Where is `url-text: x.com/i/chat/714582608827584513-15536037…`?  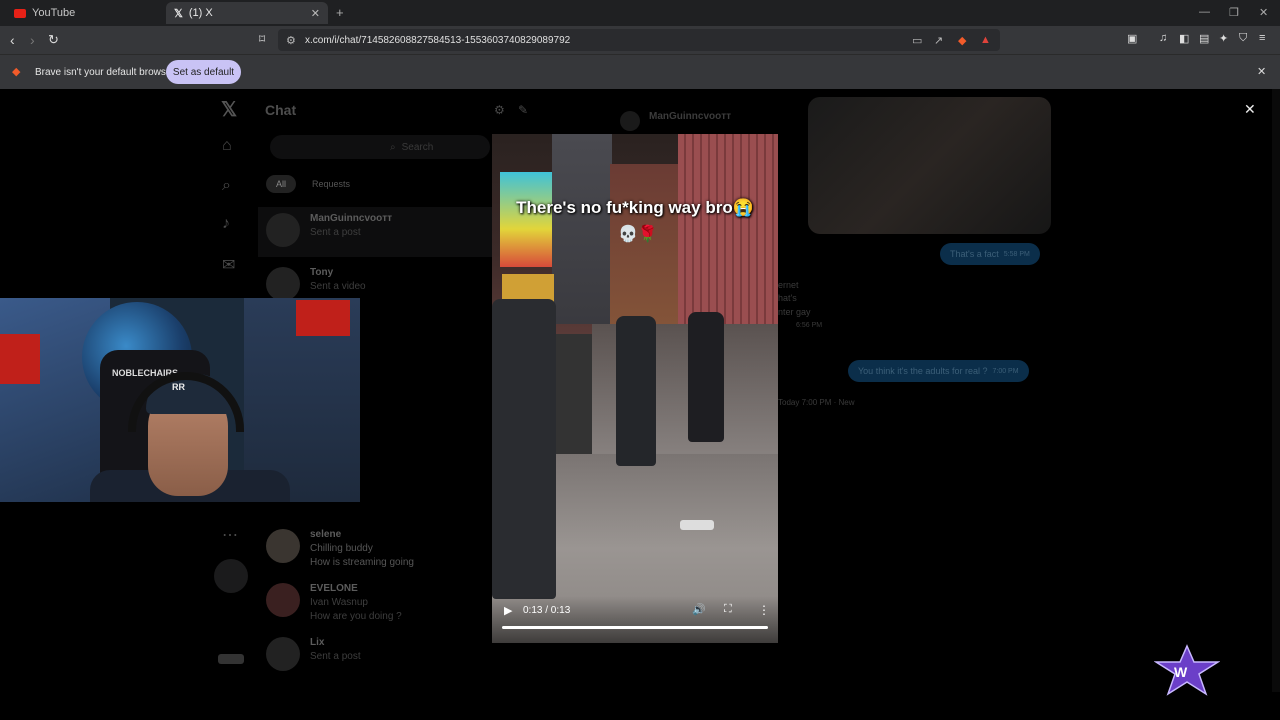 url-text: x.com/i/chat/714582608827584513-15536037… is located at coordinates (438, 40).